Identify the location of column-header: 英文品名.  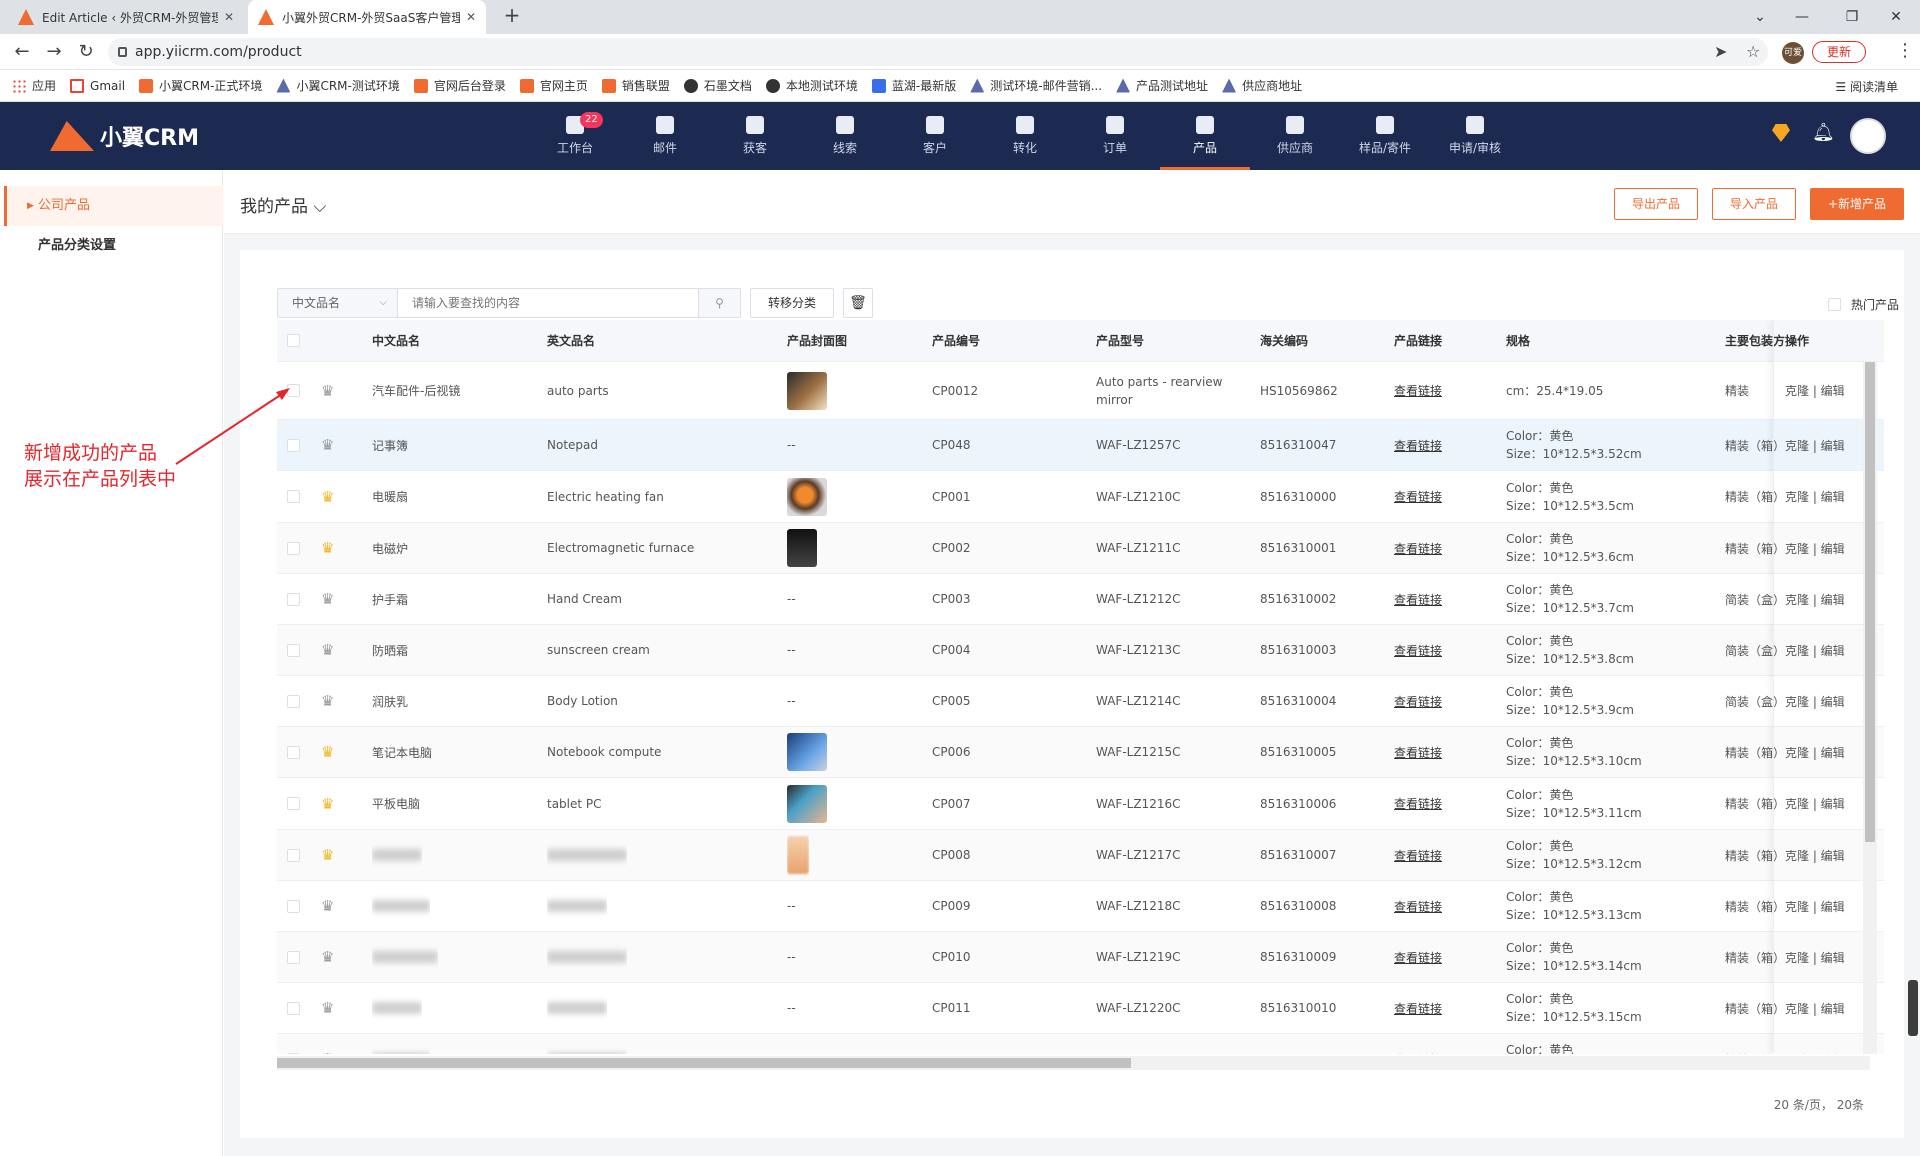
(571, 341).